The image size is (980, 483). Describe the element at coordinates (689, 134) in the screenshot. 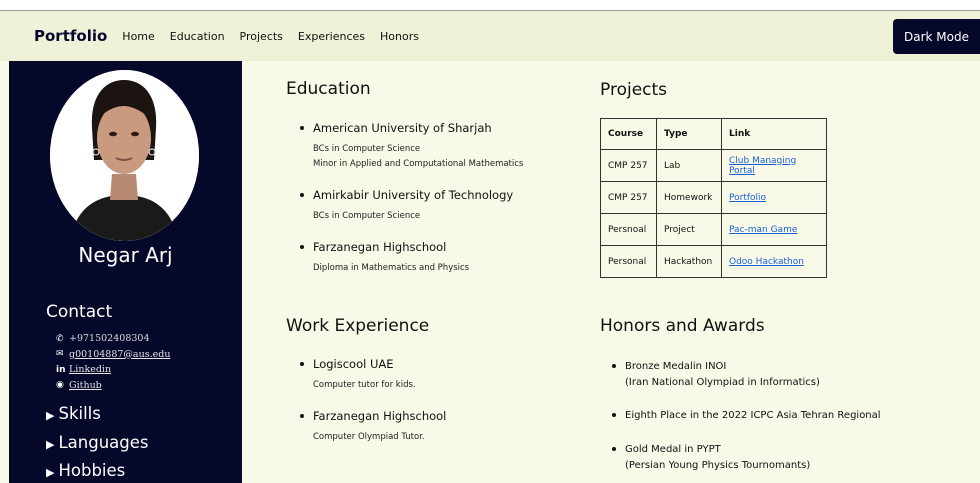

I see `column-header-type: Type` at that location.